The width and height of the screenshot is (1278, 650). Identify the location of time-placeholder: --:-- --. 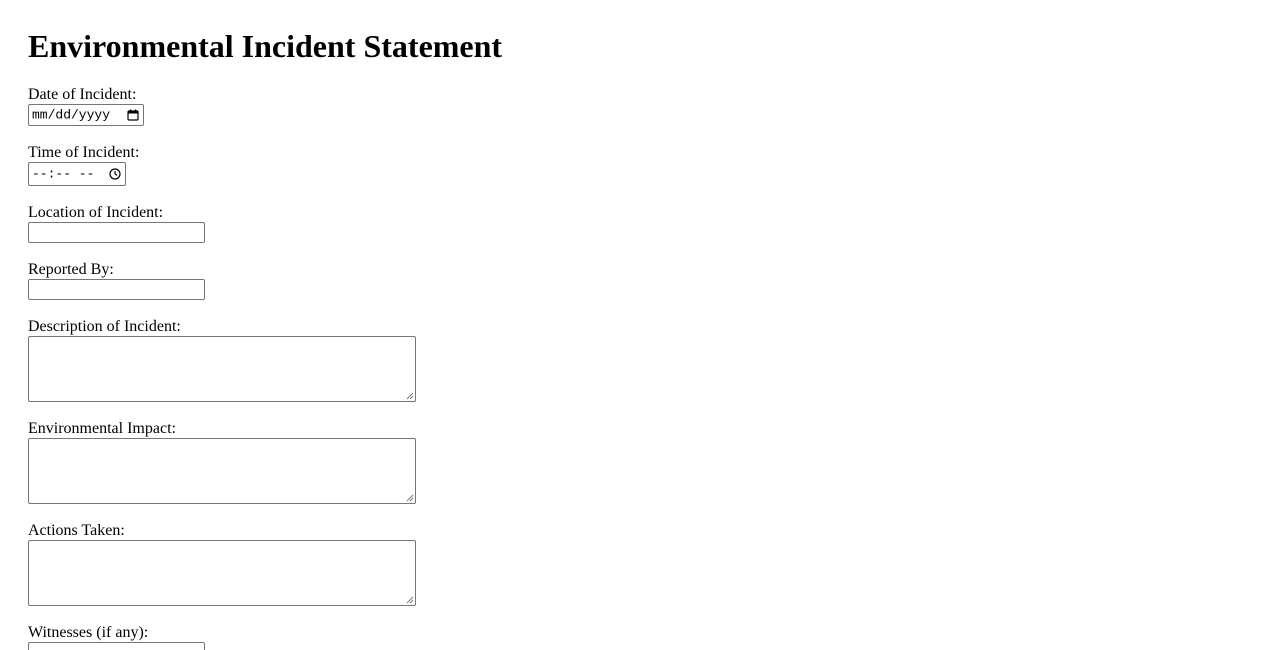
(63, 174).